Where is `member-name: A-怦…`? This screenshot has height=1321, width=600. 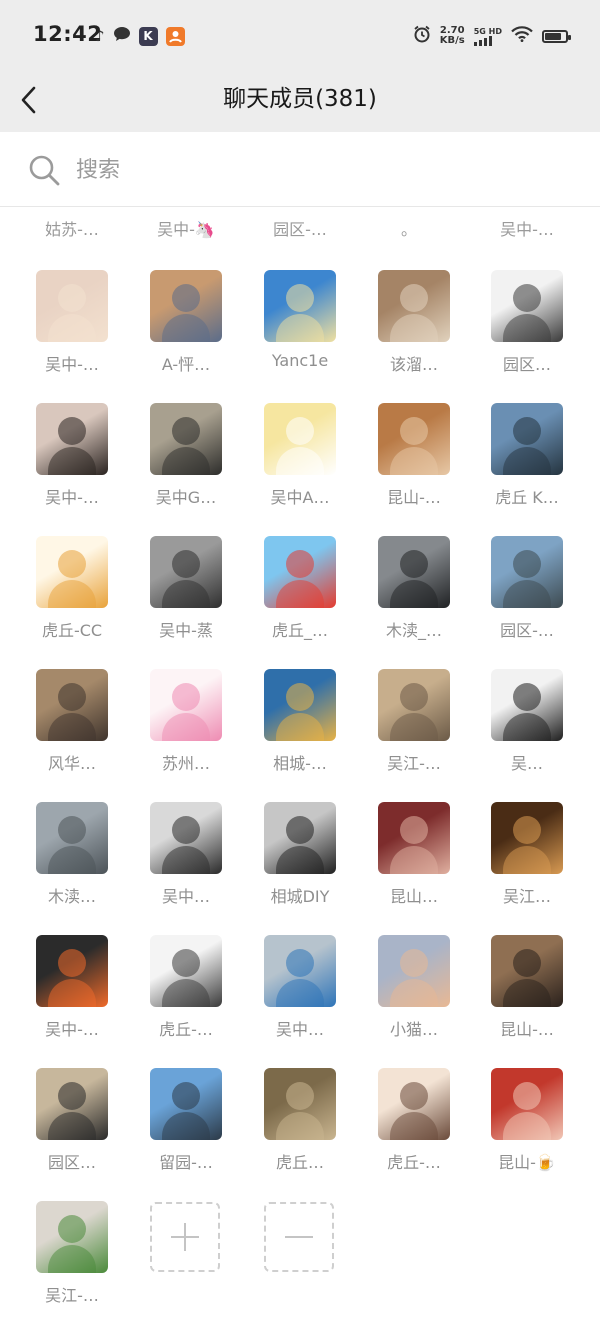
member-name: A-怦… is located at coordinates (186, 364).